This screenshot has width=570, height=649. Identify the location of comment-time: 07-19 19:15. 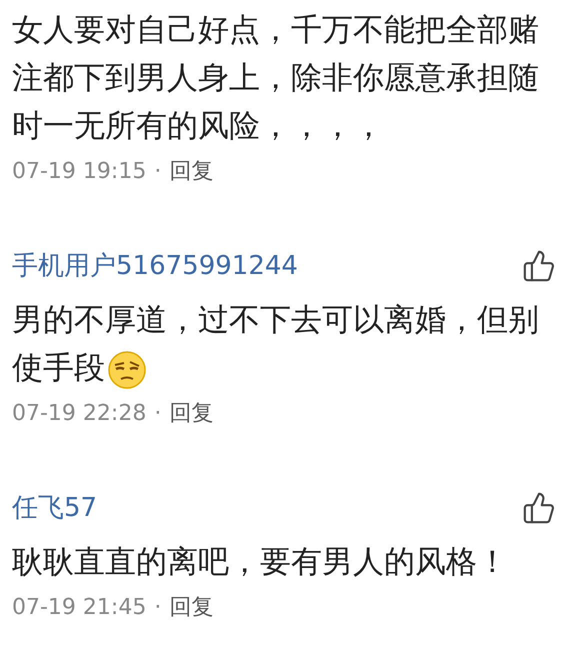
(79, 172).